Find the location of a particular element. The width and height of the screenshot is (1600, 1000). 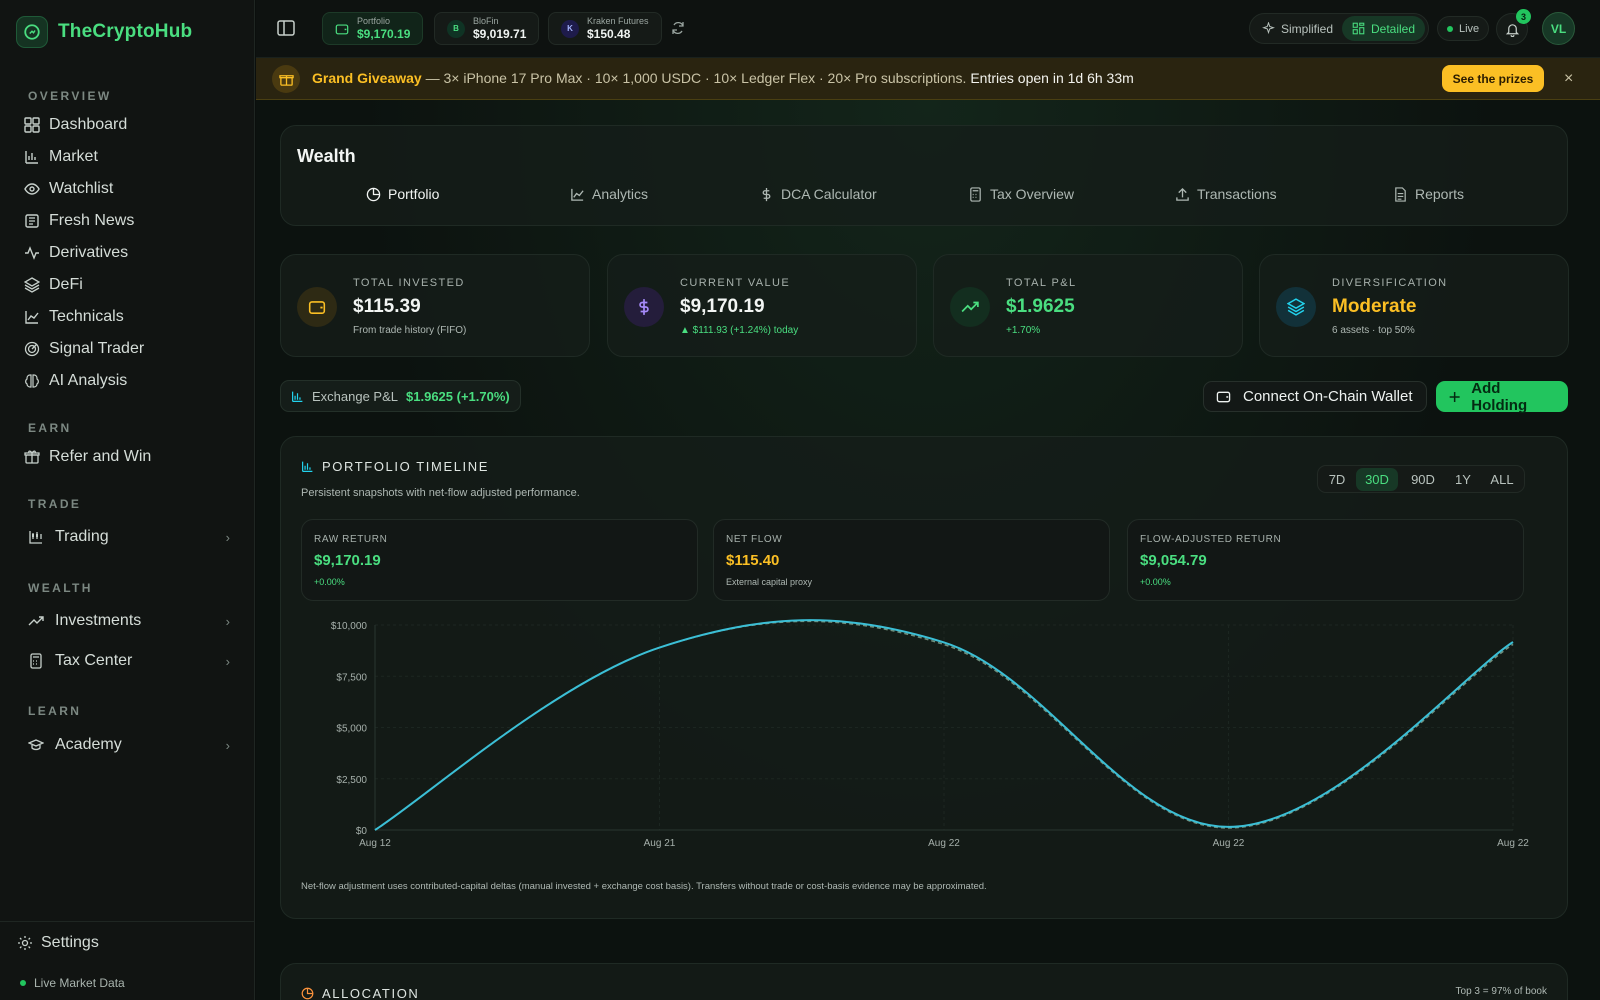

sidebar-item-label: Academy is located at coordinates (88, 744).